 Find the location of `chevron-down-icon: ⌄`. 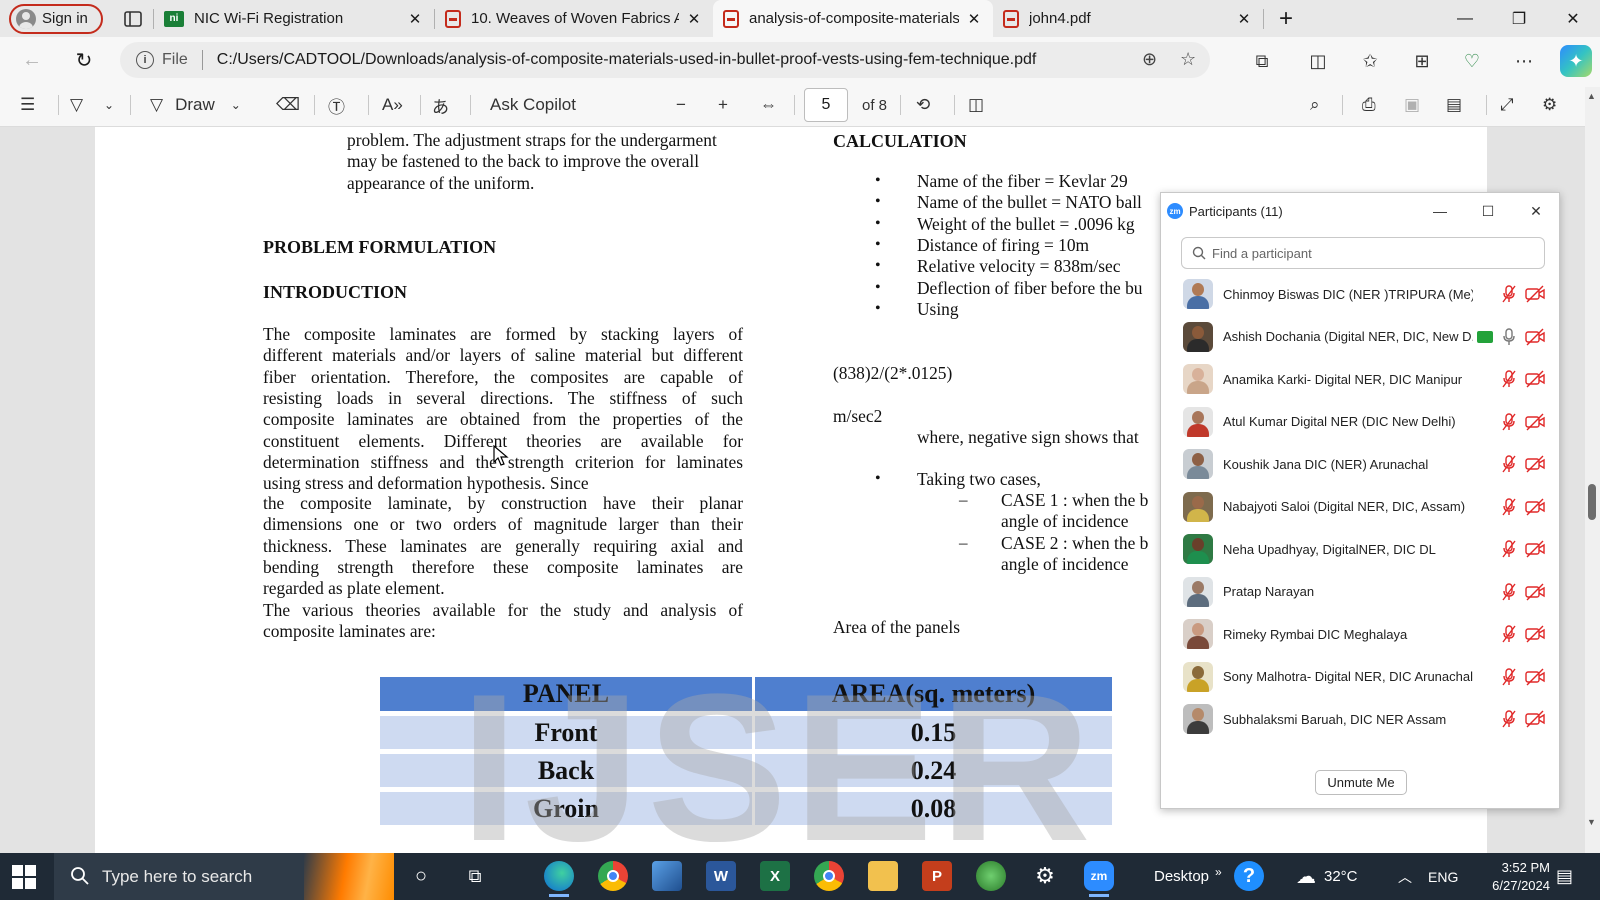

chevron-down-icon: ⌄ is located at coordinates (109, 105).